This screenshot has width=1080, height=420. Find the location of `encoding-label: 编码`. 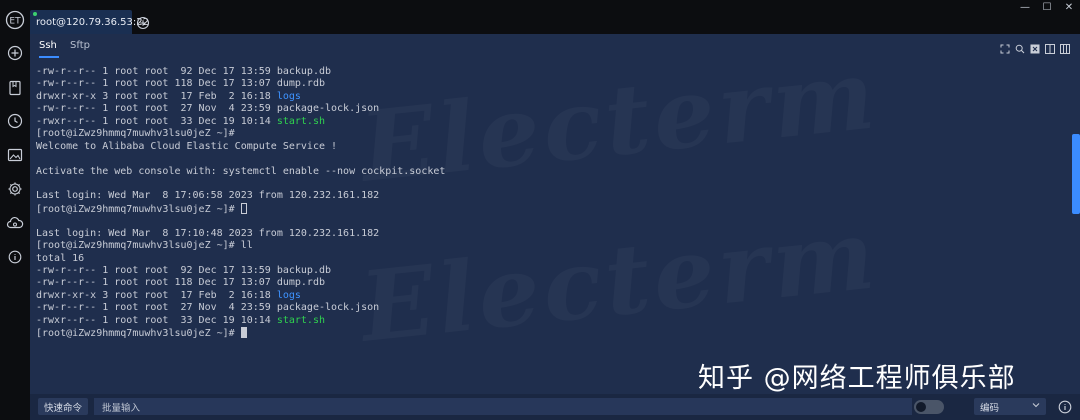

encoding-label: 编码 is located at coordinates (990, 408).